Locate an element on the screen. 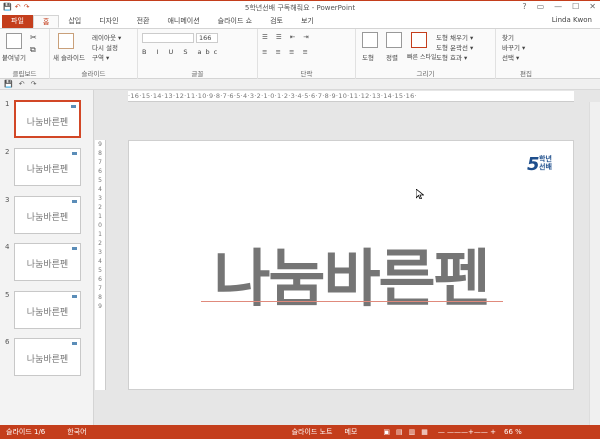 The image size is (600, 439). copy-icon: ⧉ is located at coordinates (33, 50).